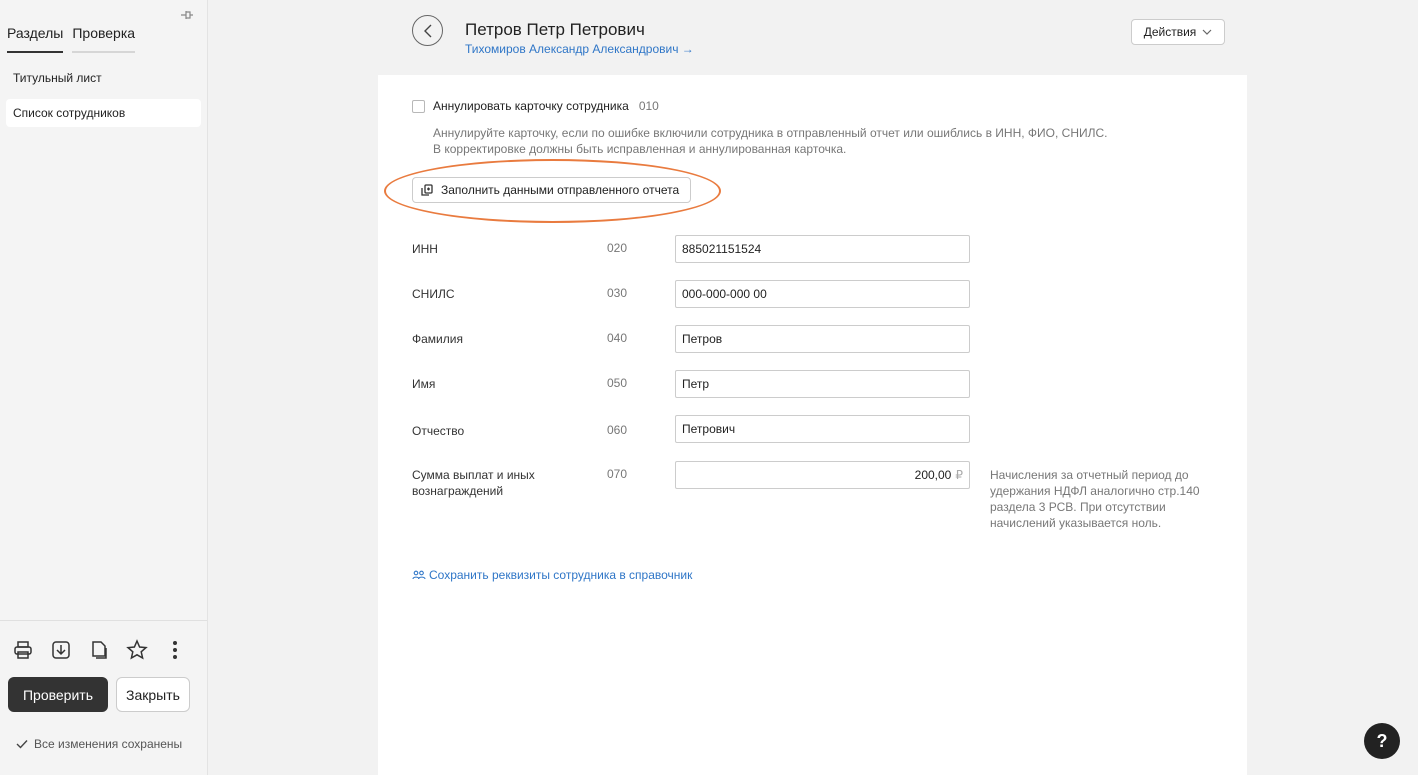 Image resolution: width=1418 pixels, height=775 pixels. Describe the element at coordinates (617, 430) in the screenshot. I see `patronymic-code: 060` at that location.